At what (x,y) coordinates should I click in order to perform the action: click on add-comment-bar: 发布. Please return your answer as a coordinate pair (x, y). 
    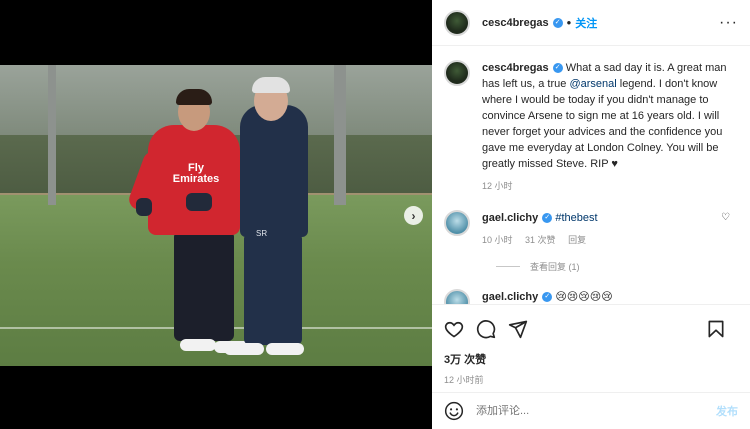
    Looking at the image, I should click on (591, 410).